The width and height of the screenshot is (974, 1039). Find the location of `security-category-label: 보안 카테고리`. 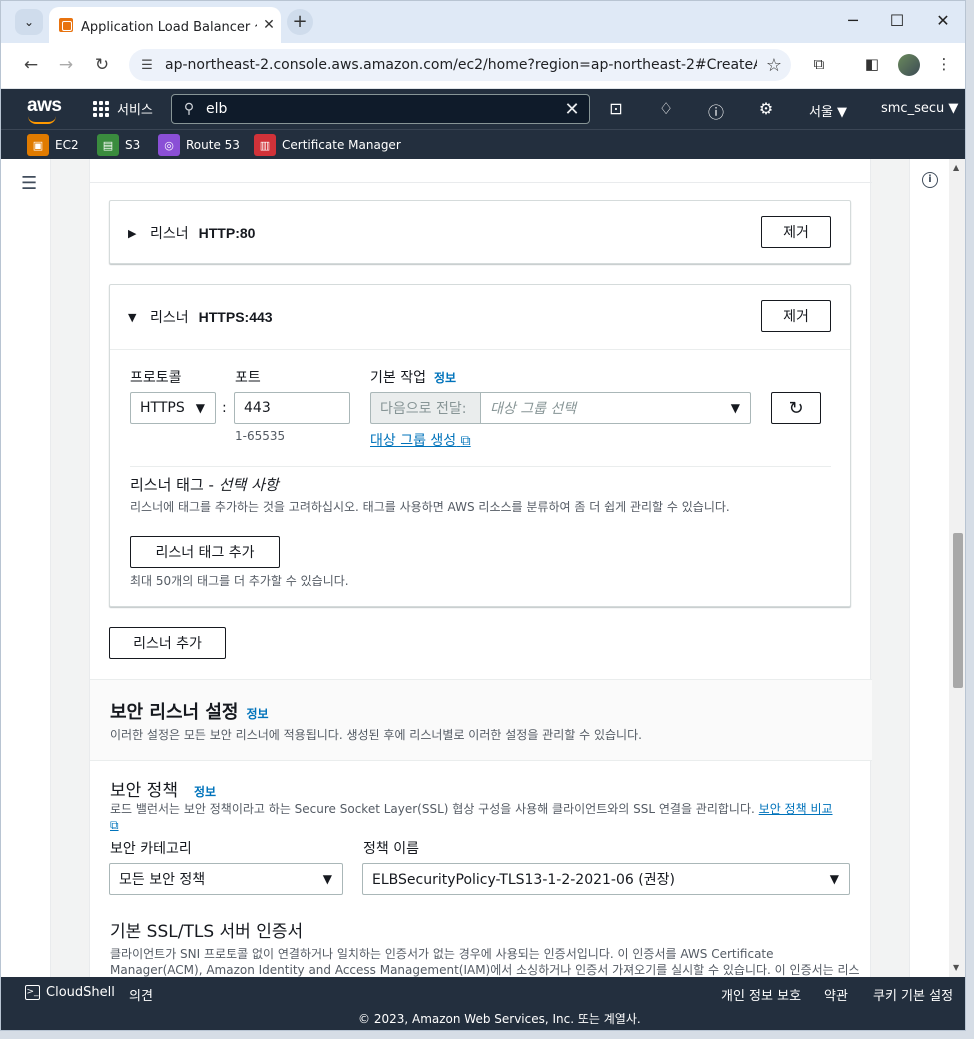

security-category-label: 보안 카테고리 is located at coordinates (151, 849).